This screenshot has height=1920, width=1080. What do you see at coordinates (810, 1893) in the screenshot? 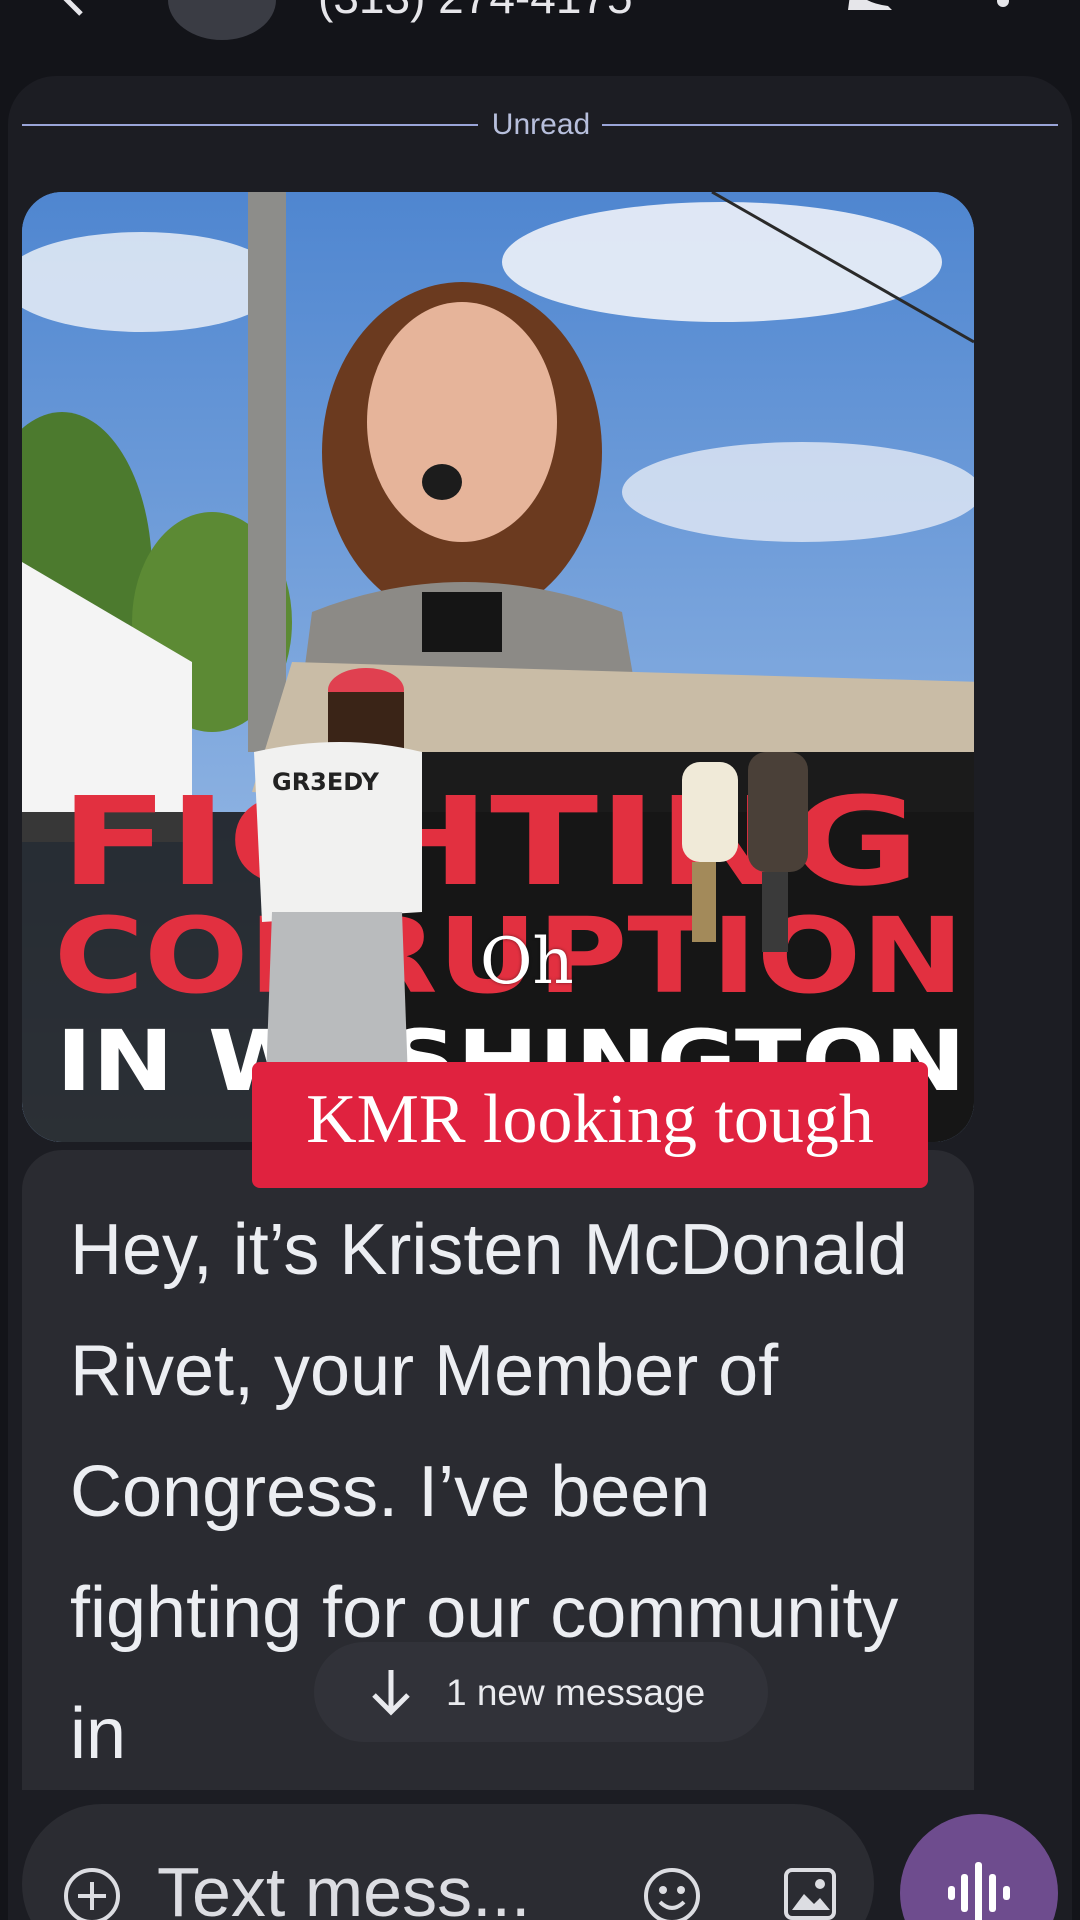
I see `gallery-icon` at bounding box center [810, 1893].